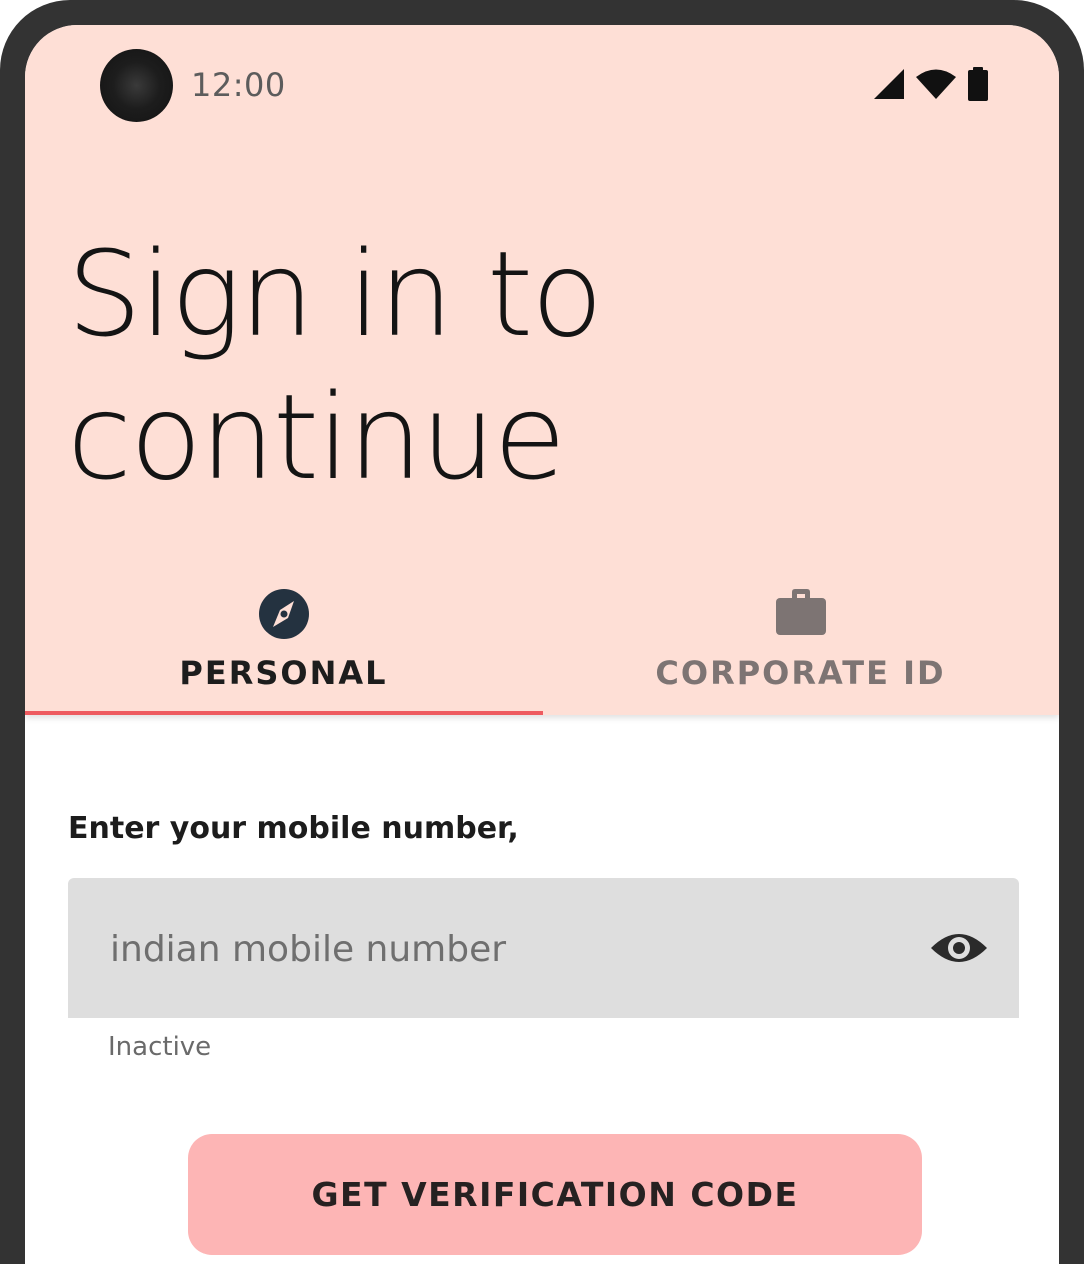 The width and height of the screenshot is (1084, 1264). What do you see at coordinates (293, 828) in the screenshot?
I see `mobile-number-prompt: Enter your mobile number,` at bounding box center [293, 828].